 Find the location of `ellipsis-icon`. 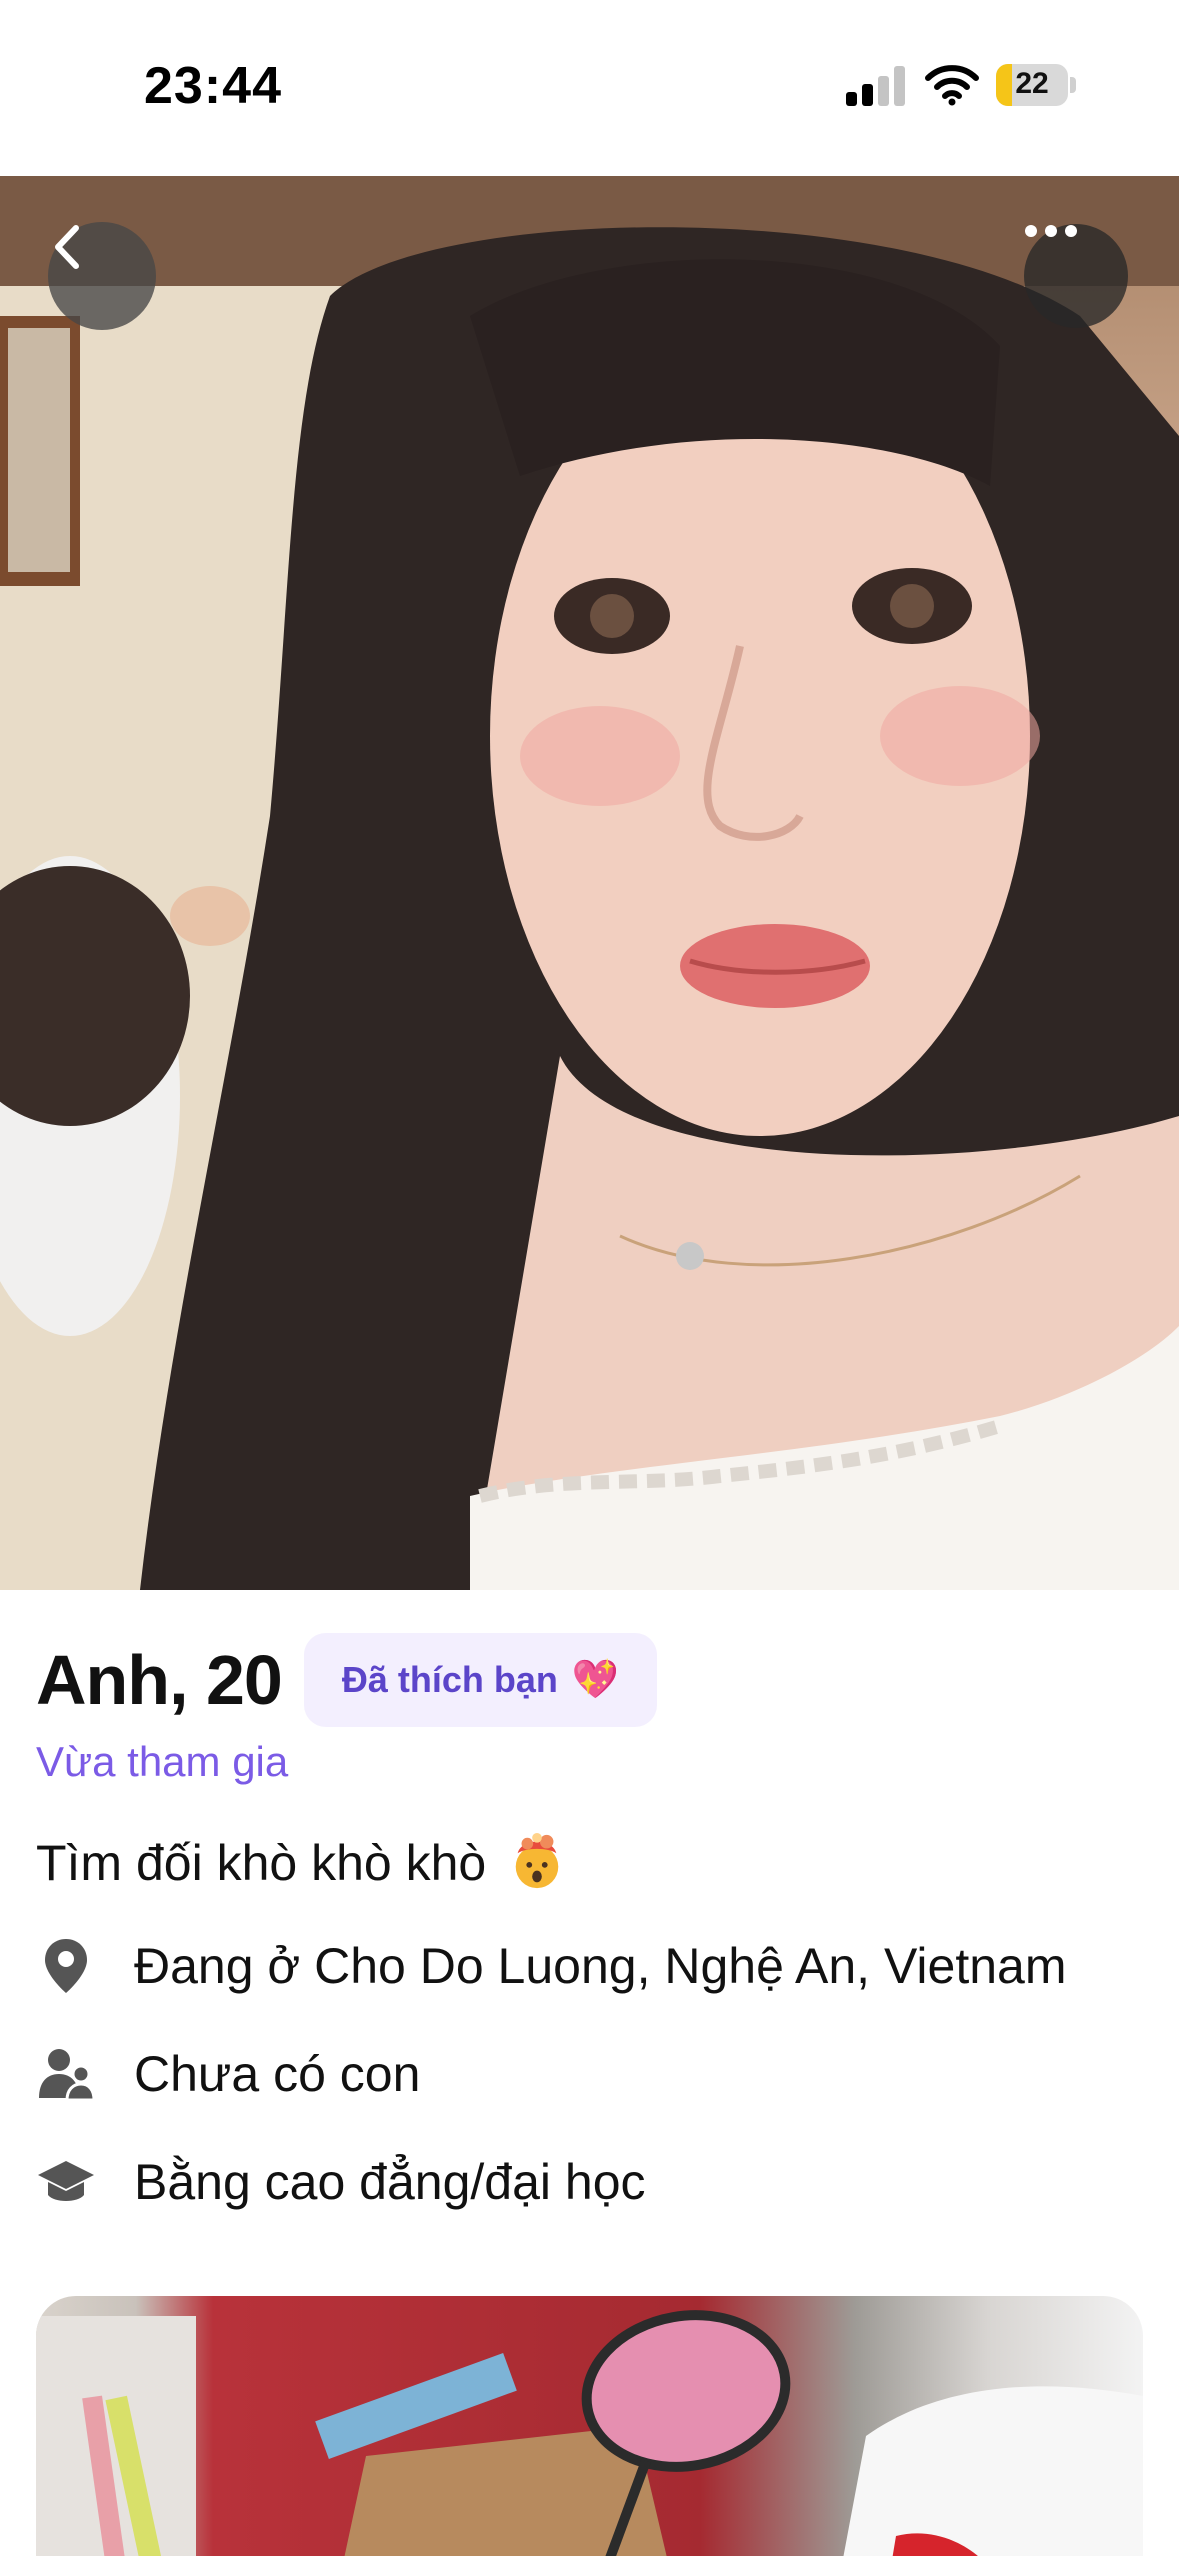

ellipsis-icon is located at coordinates (1051, 231).